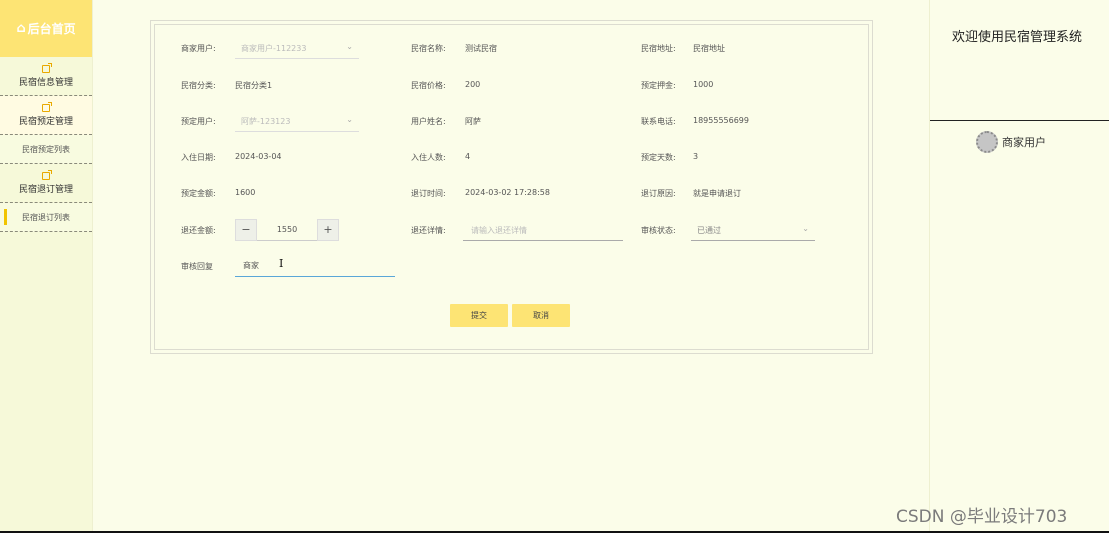 Image resolution: width=1109 pixels, height=533 pixels. I want to click on homestay-address-label: 民宿地址:, so click(658, 48).